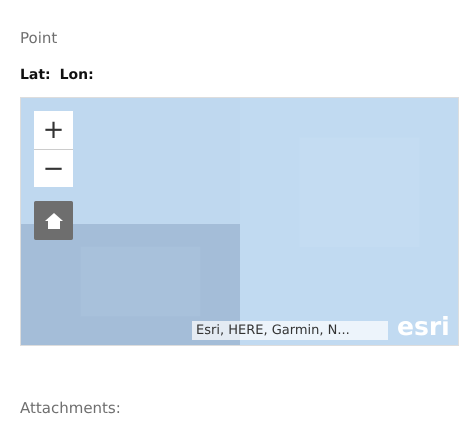  I want to click on attachments-label: Attachments:, so click(71, 408).